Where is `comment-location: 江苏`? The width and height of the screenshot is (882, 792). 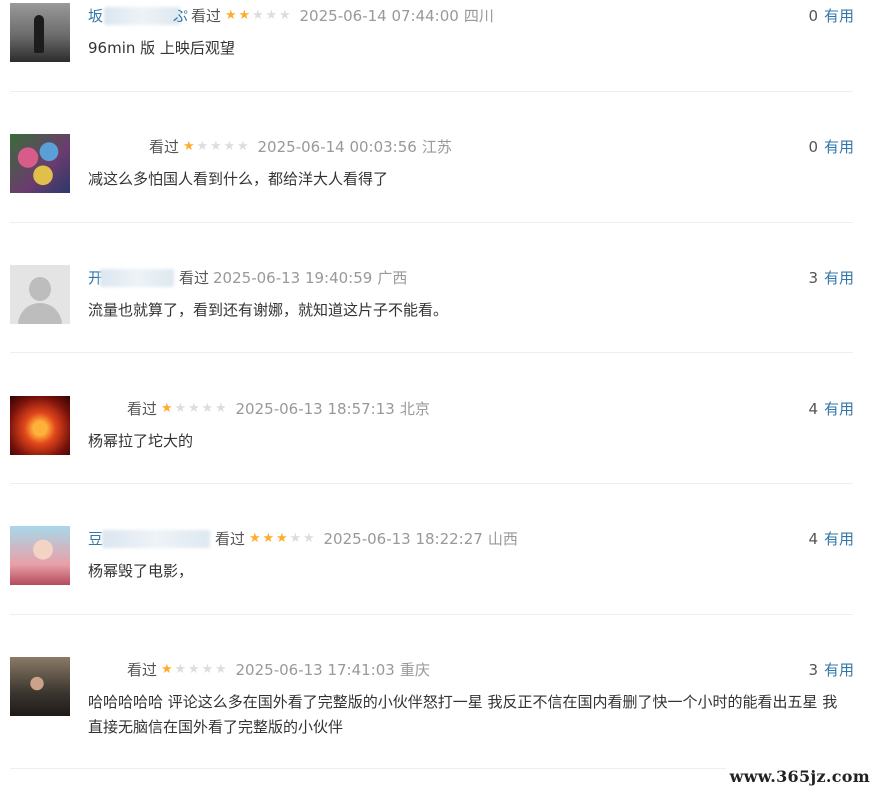 comment-location: 江苏 is located at coordinates (436, 147).